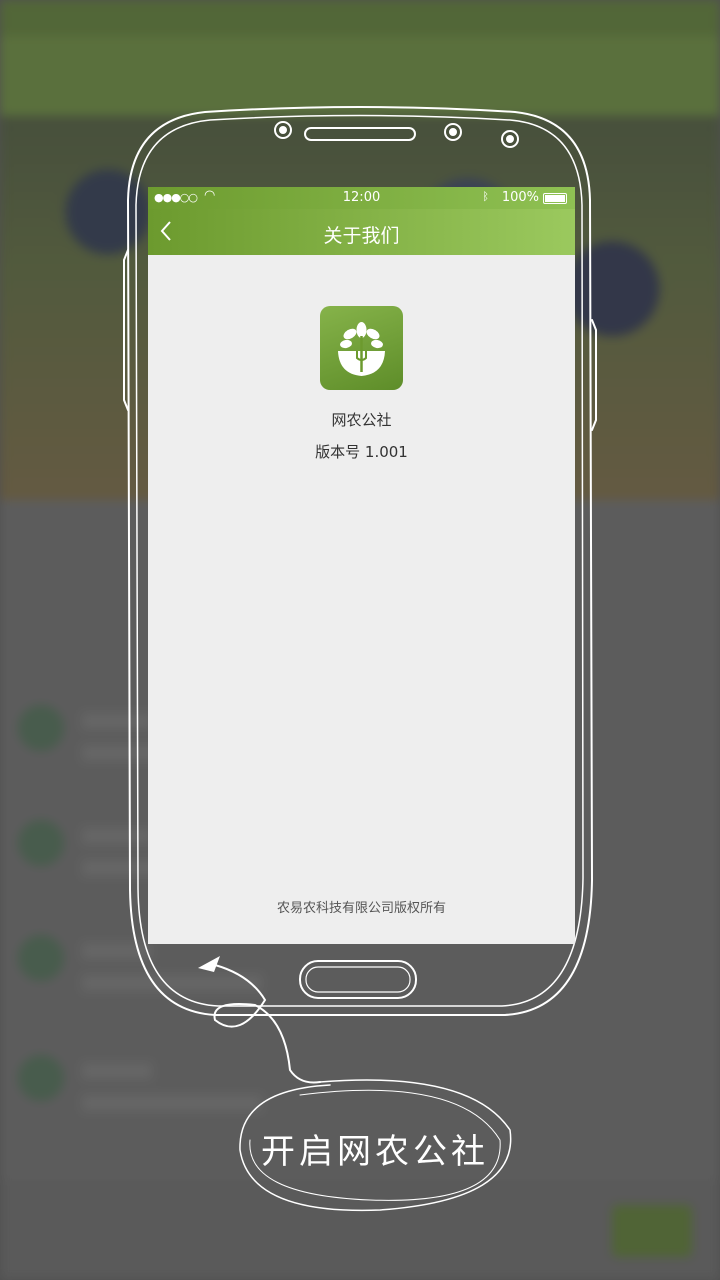  What do you see at coordinates (361, 908) in the screenshot?
I see `copyright-text: 农易农科技有限公司版权所有` at bounding box center [361, 908].